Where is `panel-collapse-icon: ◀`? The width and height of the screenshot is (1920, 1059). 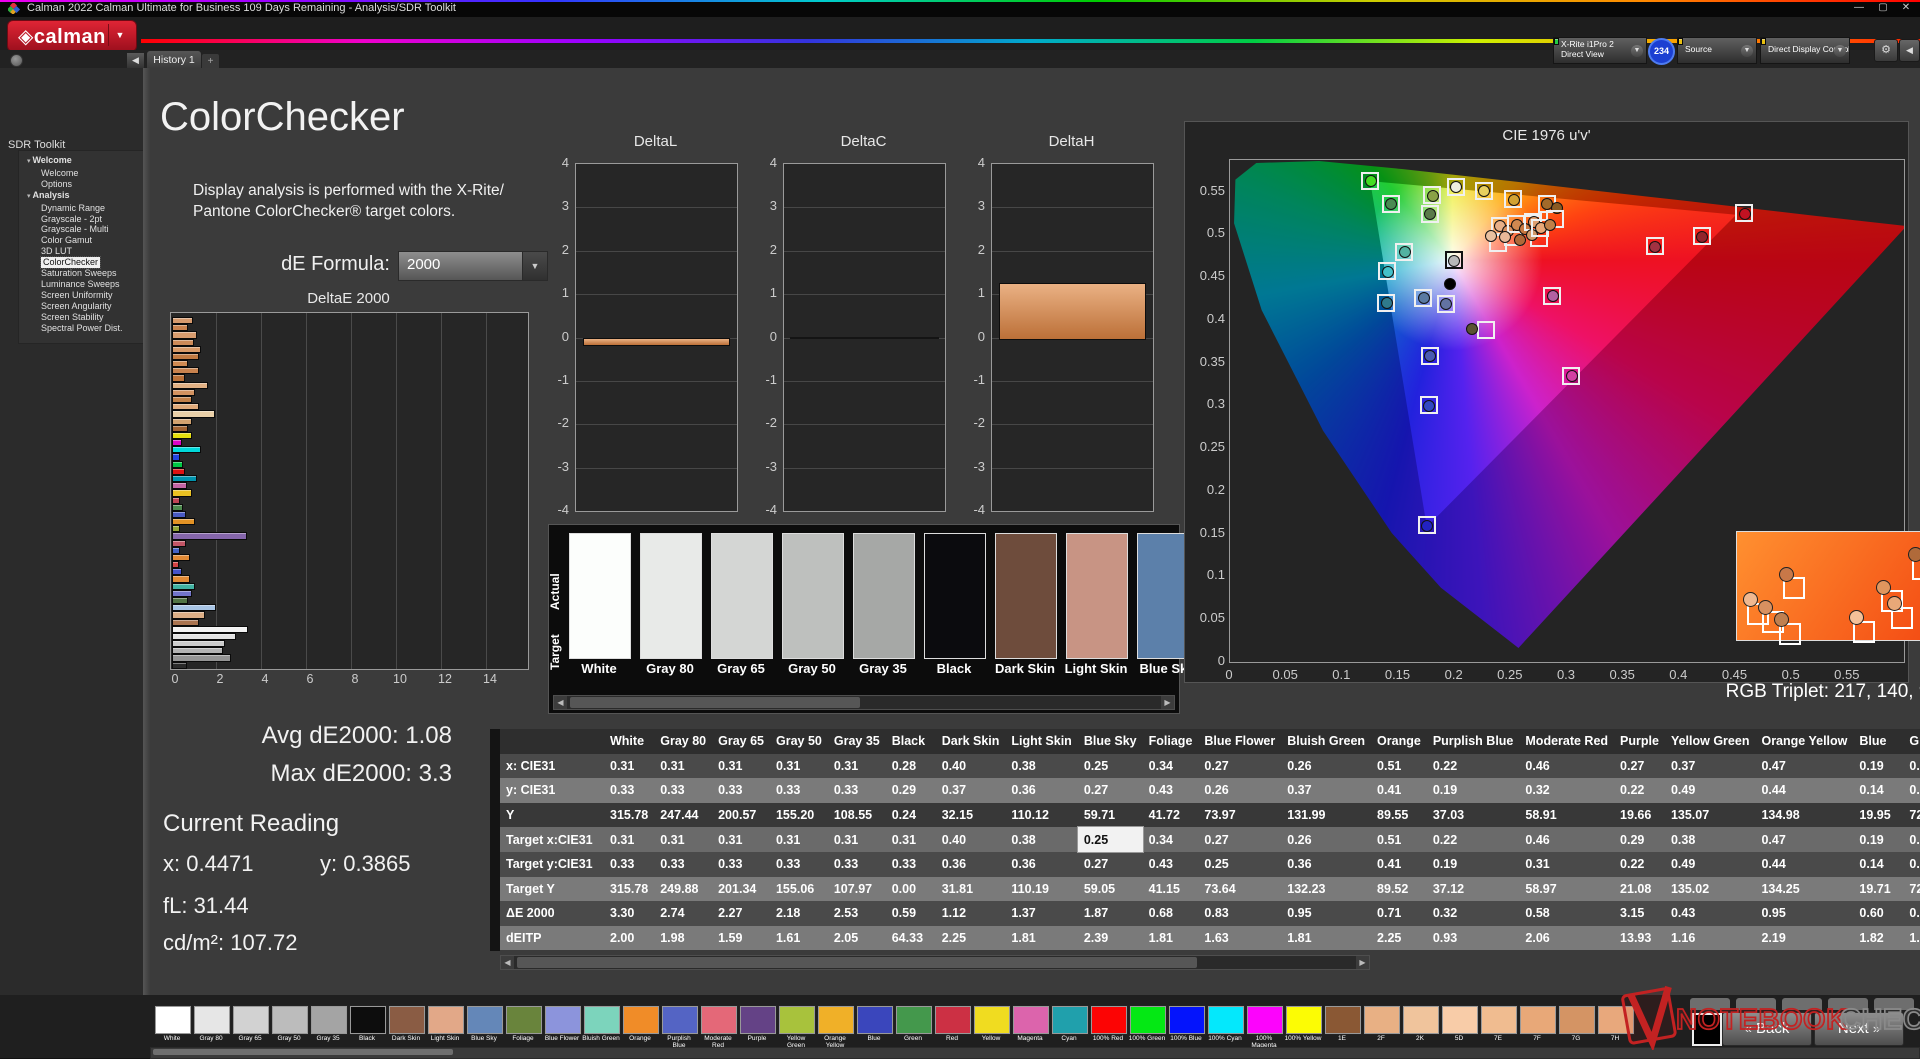
panel-collapse-icon: ◀ is located at coordinates (1909, 50).